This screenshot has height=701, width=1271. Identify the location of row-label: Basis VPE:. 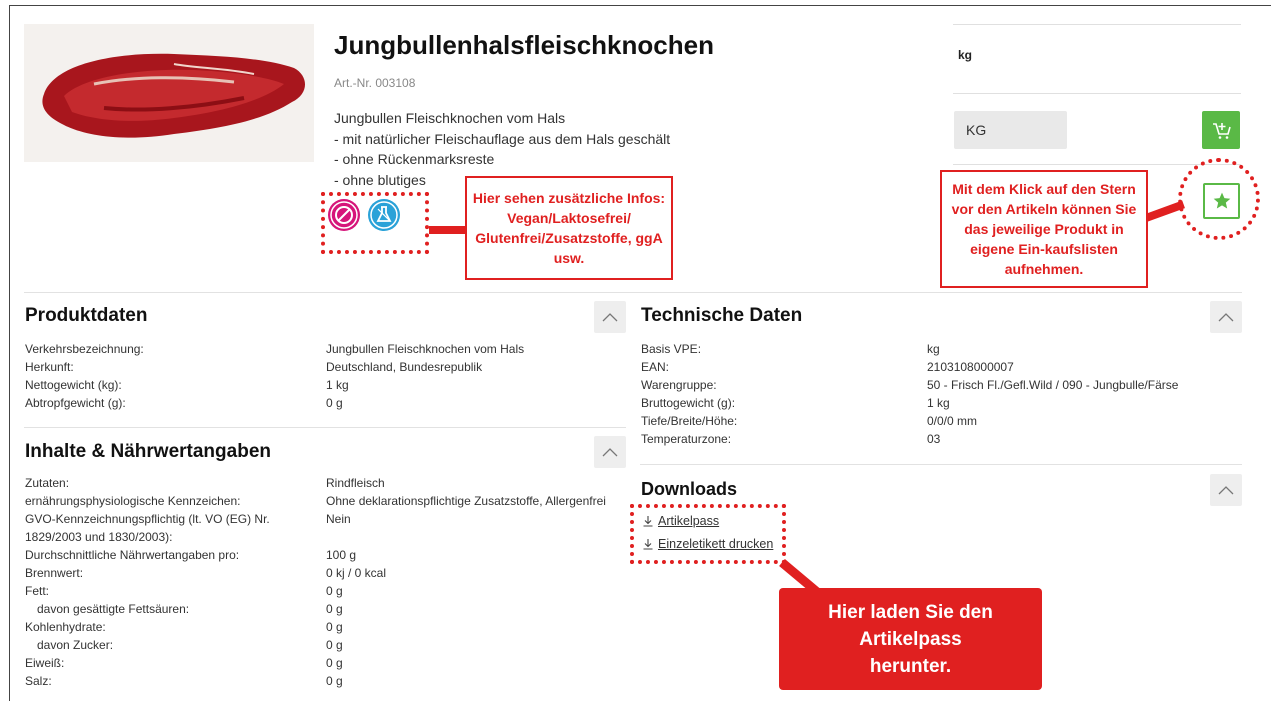
(671, 349).